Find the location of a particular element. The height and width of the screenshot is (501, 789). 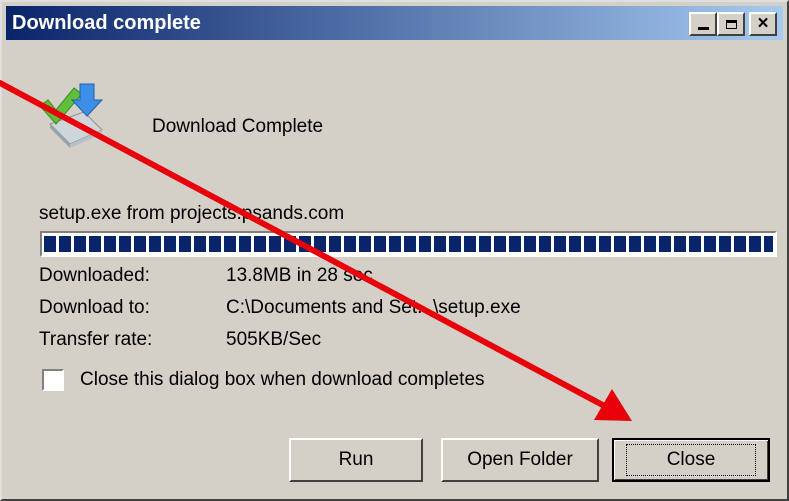

minimize-icon is located at coordinates (703, 24).